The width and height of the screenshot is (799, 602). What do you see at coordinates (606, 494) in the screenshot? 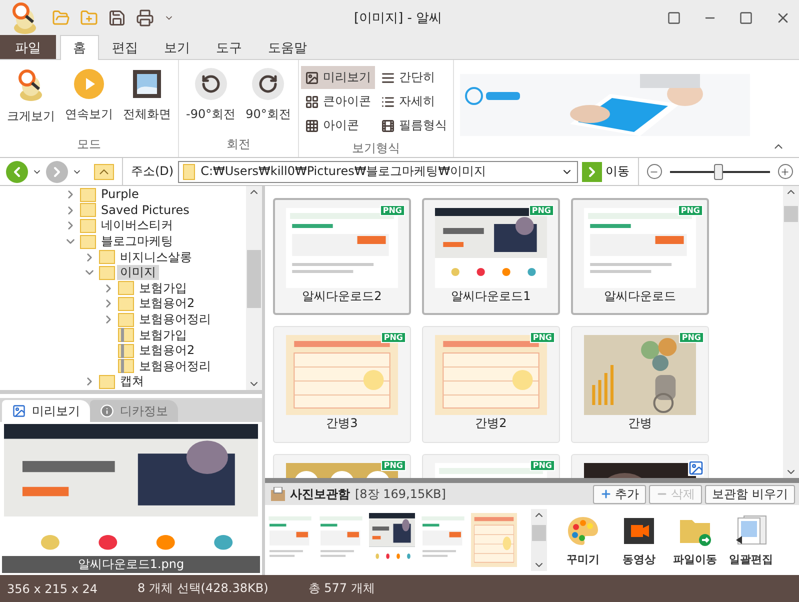
I see `plus-icon` at bounding box center [606, 494].